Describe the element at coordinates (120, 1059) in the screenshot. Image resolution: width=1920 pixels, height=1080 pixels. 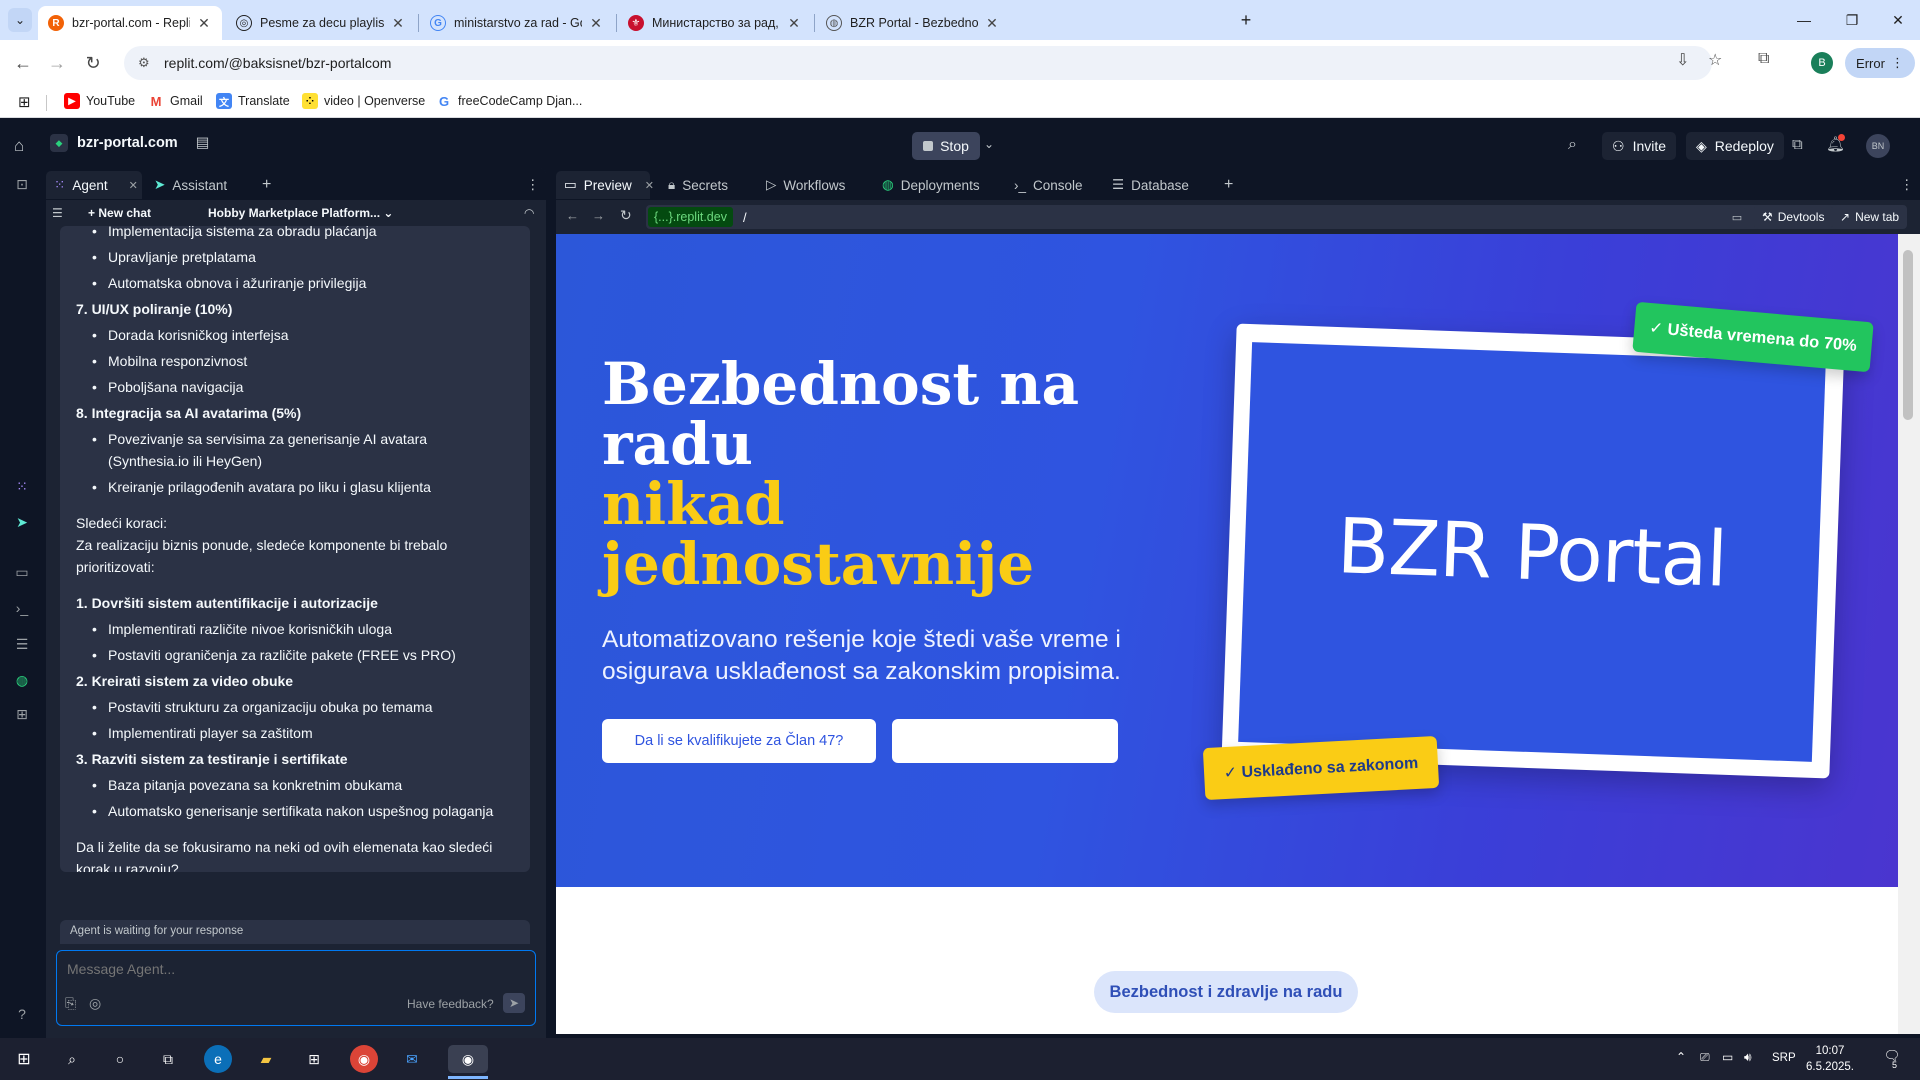
I see `cortana-icon: ○` at that location.